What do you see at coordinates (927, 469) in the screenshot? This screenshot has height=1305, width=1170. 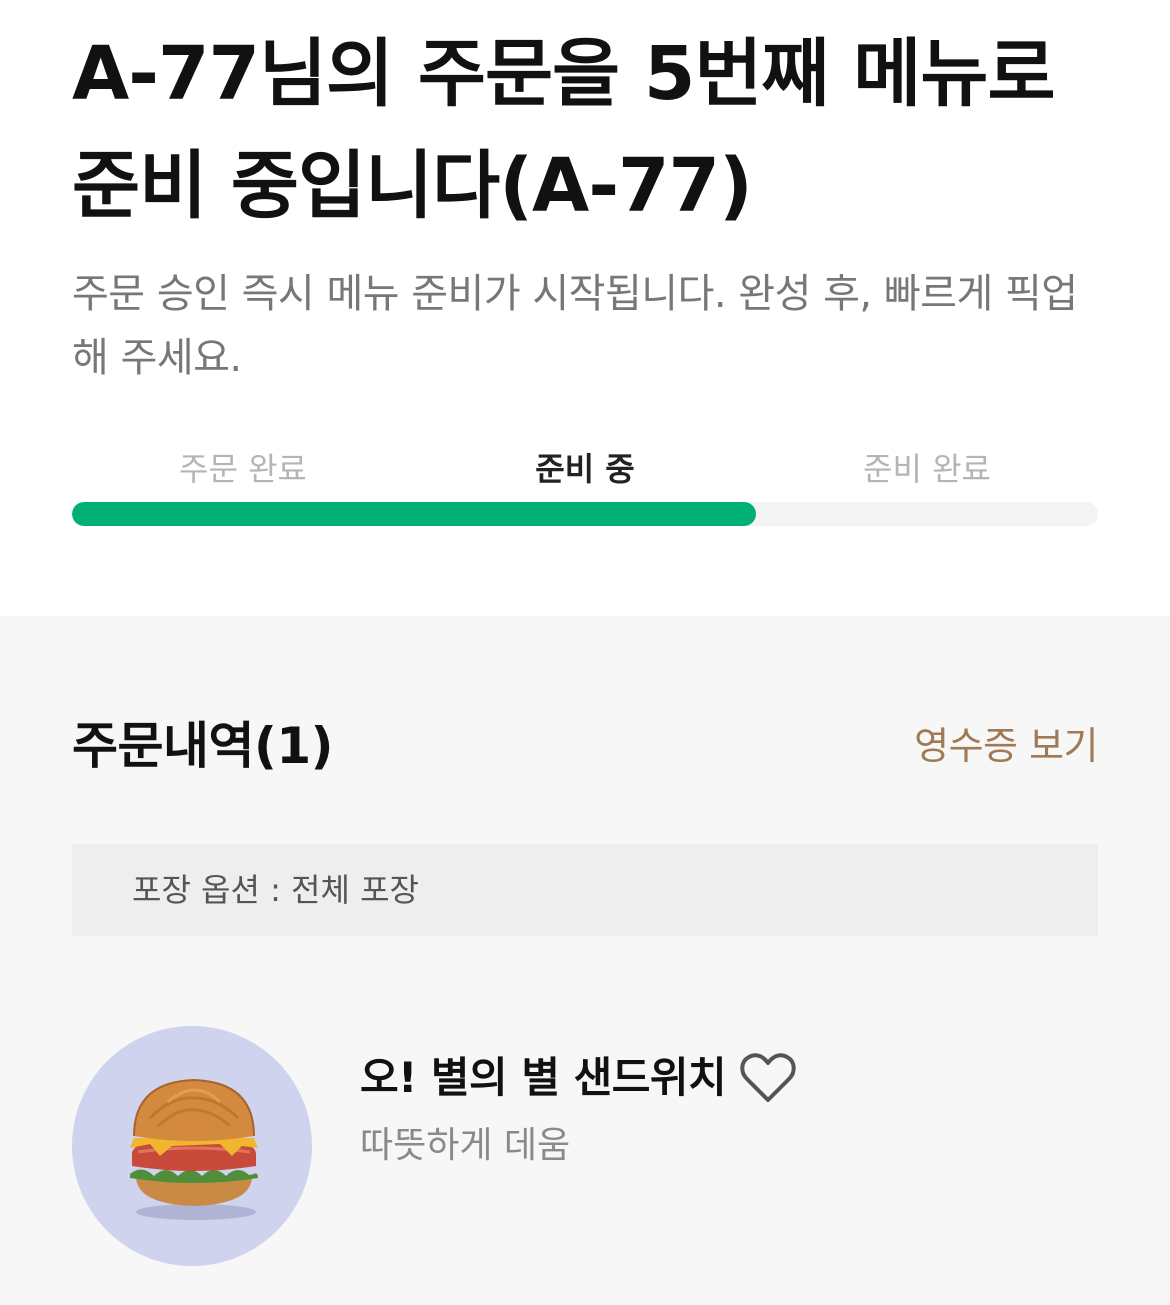 I see `step-ready: 준비 완료` at bounding box center [927, 469].